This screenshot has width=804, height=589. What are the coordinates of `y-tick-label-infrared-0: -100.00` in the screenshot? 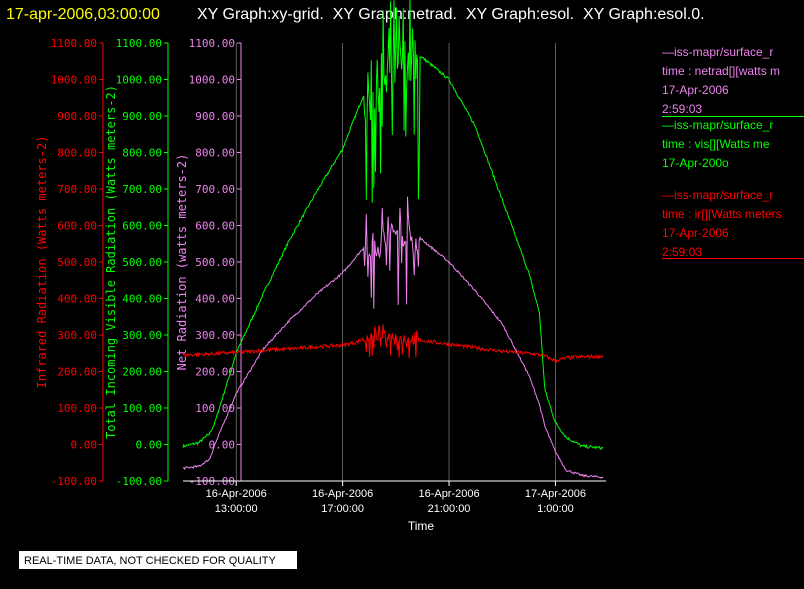 It's located at (74, 481).